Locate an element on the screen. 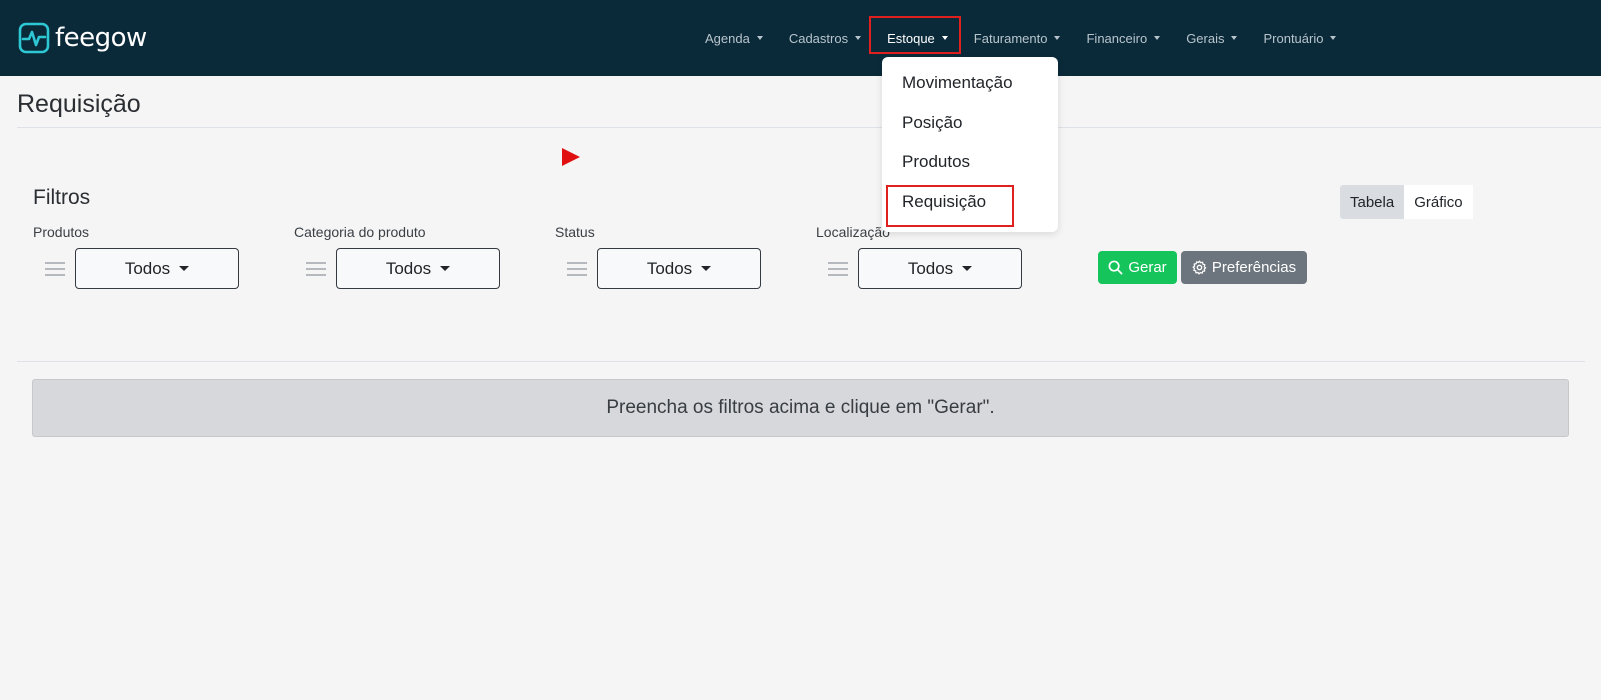 The height and width of the screenshot is (700, 1601). search-icon is located at coordinates (1115, 267).